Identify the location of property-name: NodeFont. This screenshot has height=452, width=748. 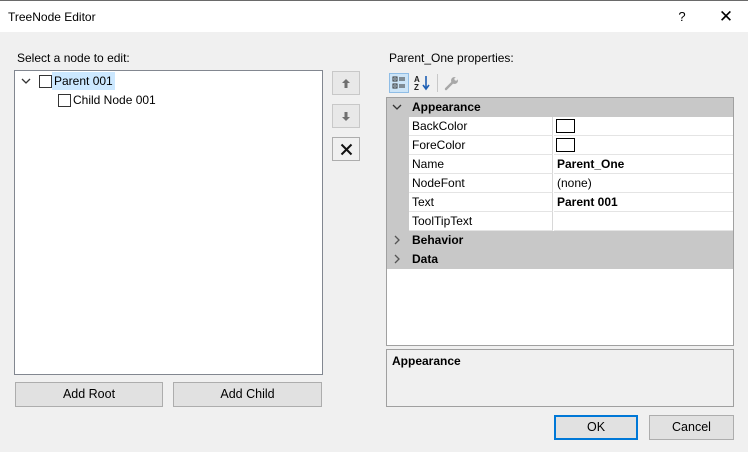
(481, 183).